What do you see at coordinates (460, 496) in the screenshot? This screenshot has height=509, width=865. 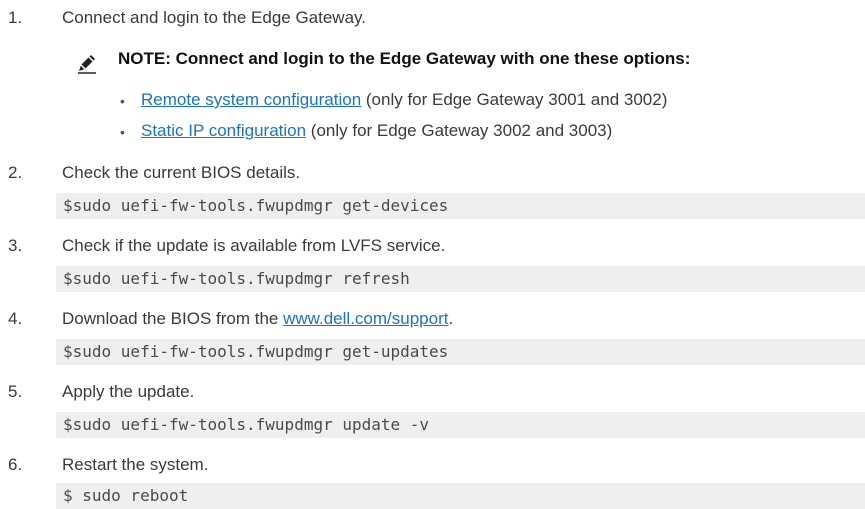 I see `code-block: $ sudo reboot` at bounding box center [460, 496].